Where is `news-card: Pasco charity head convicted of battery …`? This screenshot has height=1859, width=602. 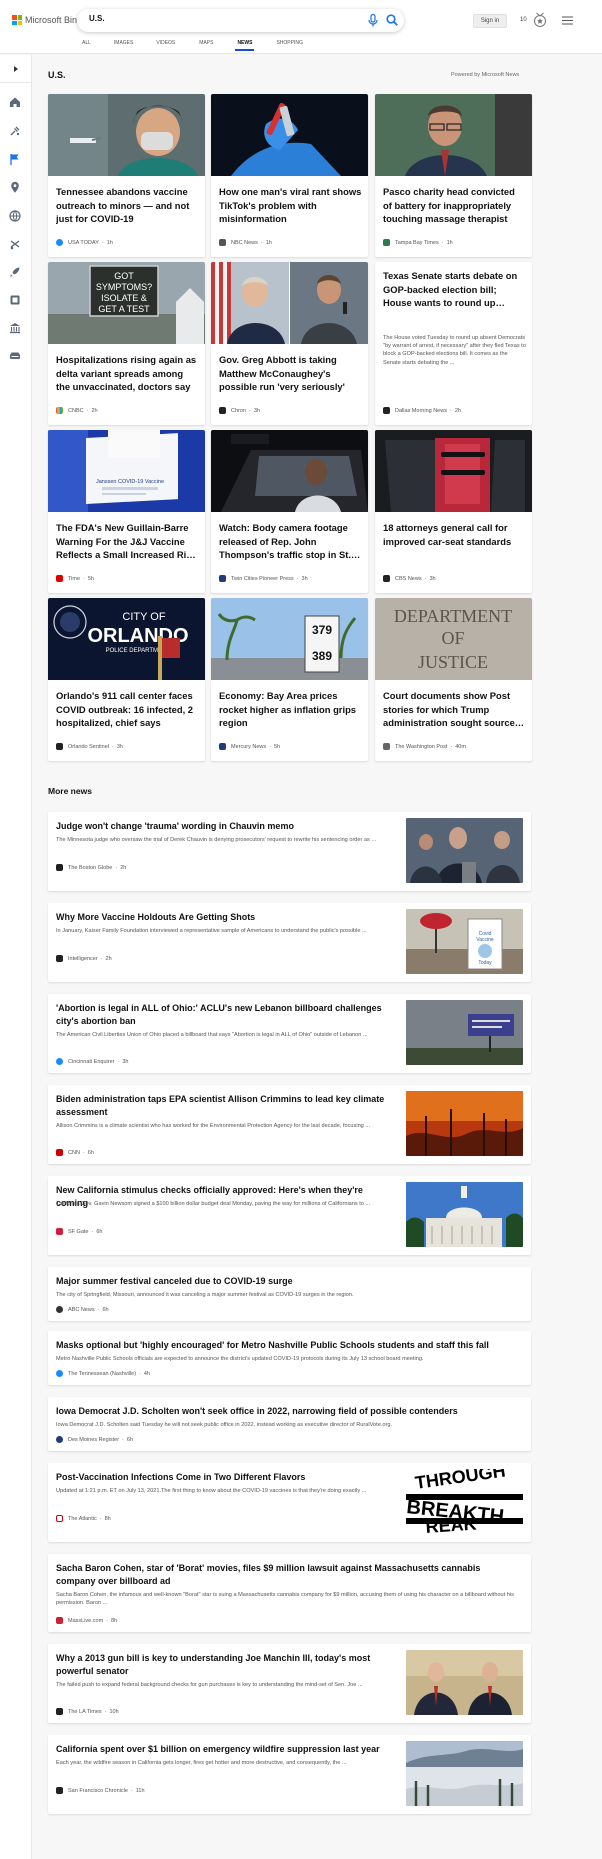 news-card: Pasco charity head convicted of battery … is located at coordinates (453, 175).